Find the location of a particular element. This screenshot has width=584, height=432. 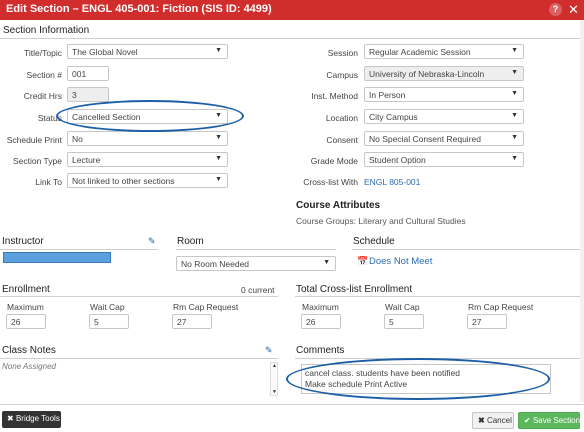

crosslist-rm-input: 27 is located at coordinates (487, 321).